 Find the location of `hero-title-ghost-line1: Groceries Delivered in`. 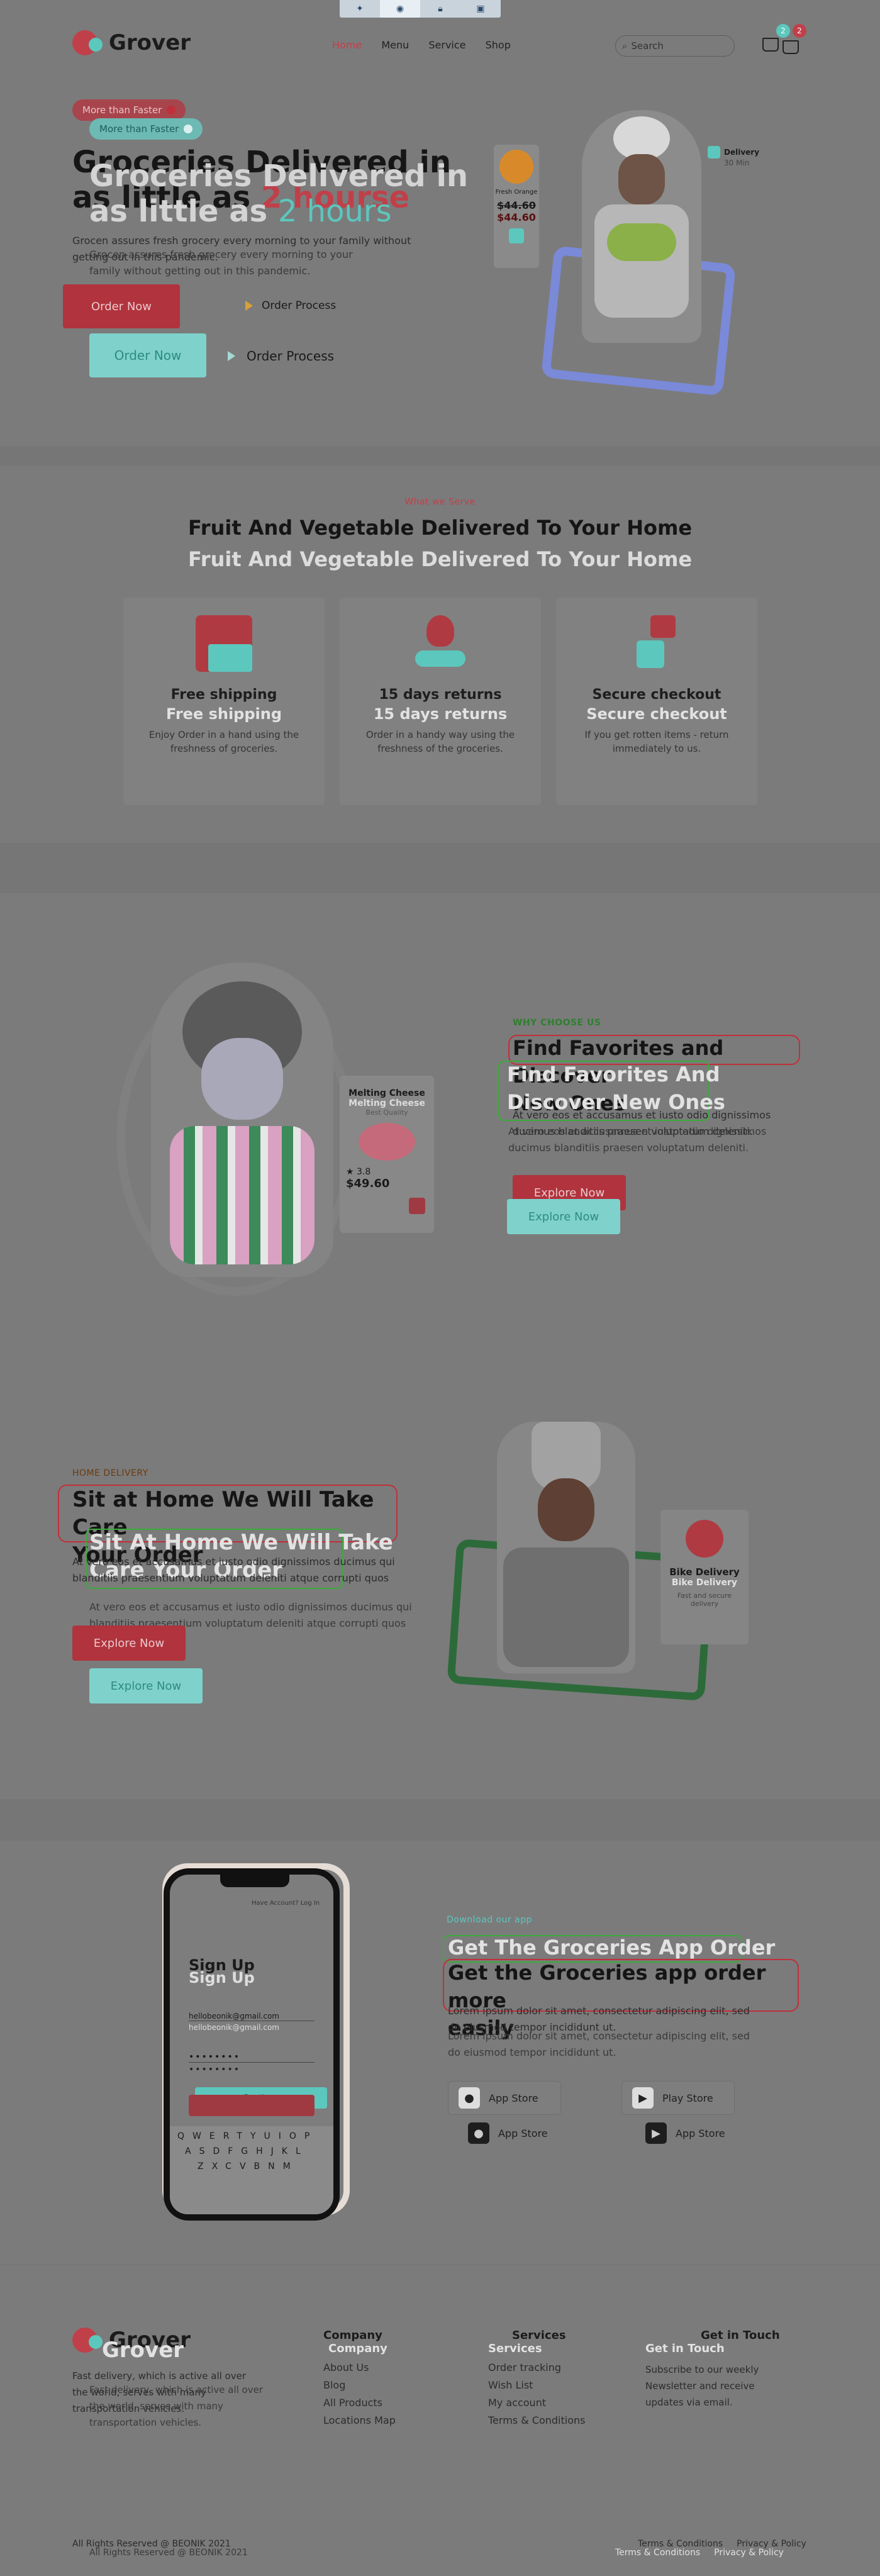

hero-title-ghost-line1: Groceries Delivered in is located at coordinates (279, 176).